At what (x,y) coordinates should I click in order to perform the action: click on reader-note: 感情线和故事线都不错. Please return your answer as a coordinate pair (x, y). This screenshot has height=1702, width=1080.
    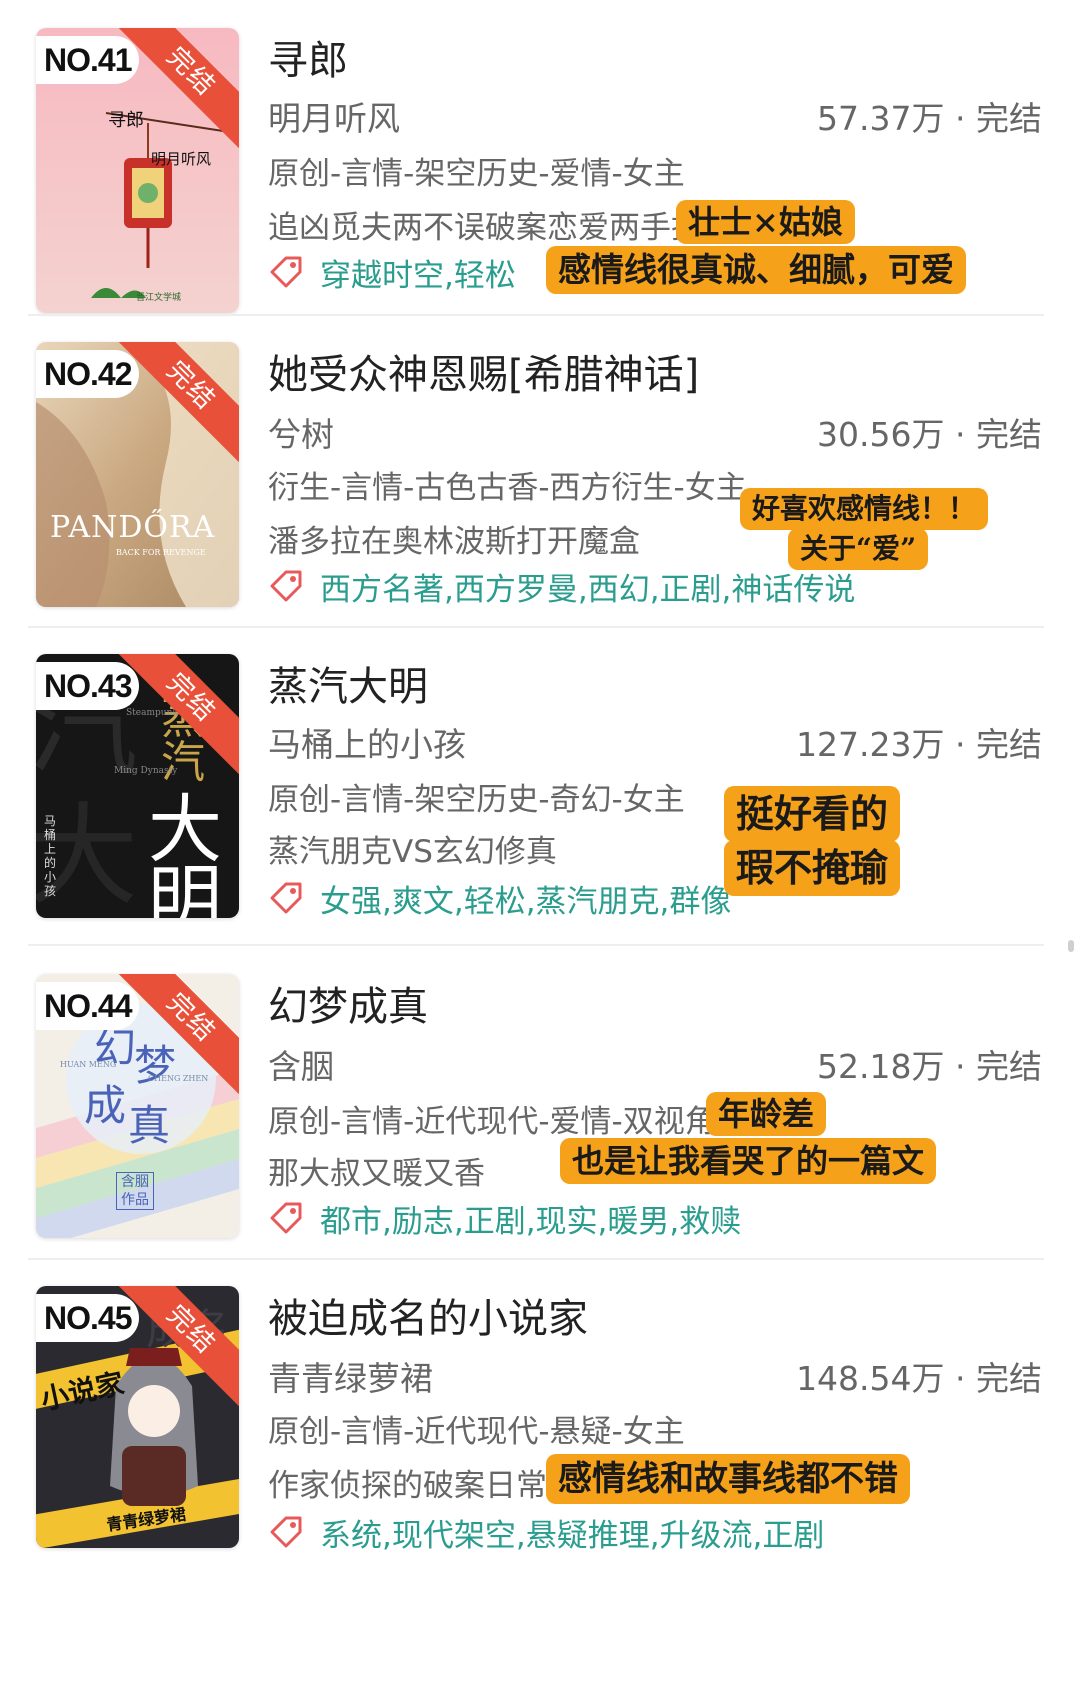
    Looking at the image, I should click on (728, 1479).